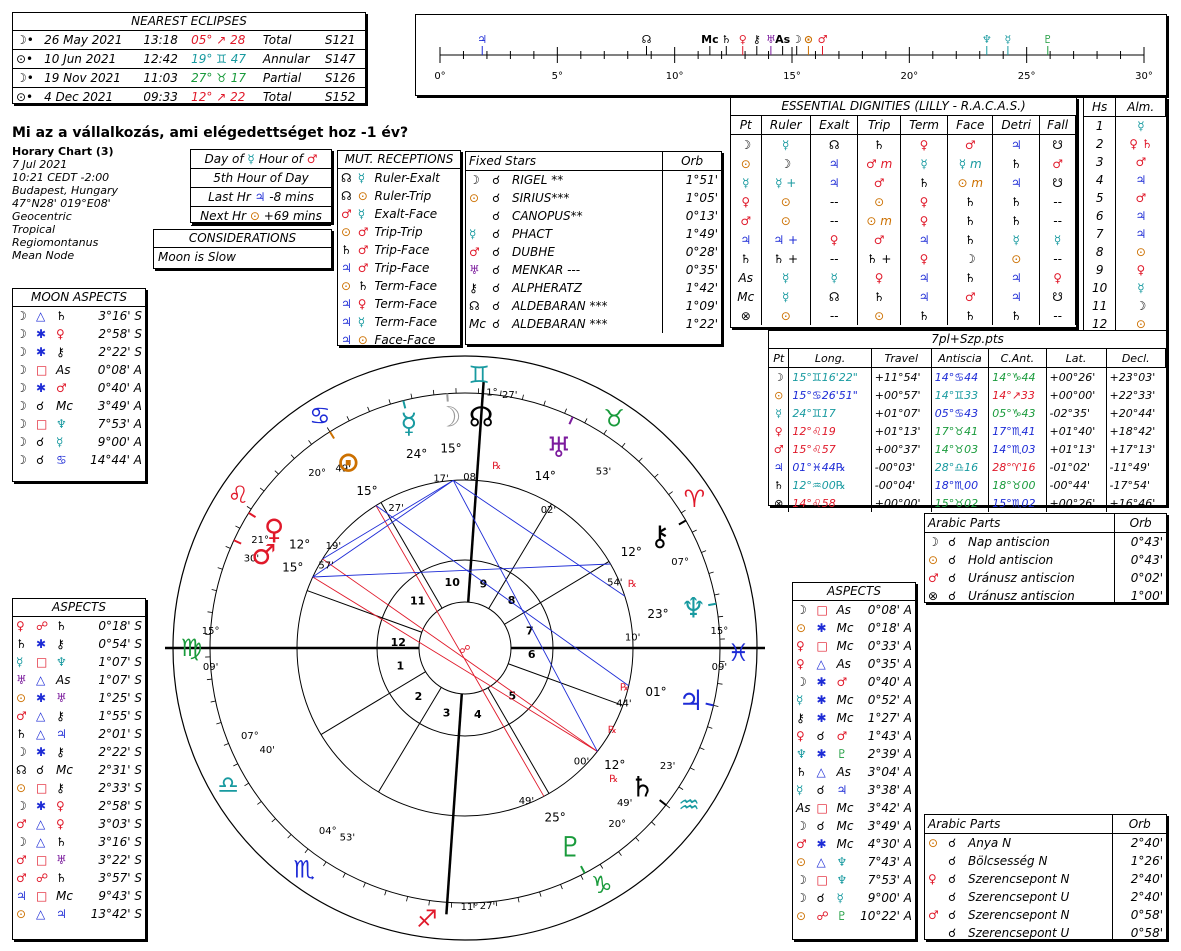 The height and width of the screenshot is (951, 1181). What do you see at coordinates (474, 180) in the screenshot?
I see `fixed-star-planet: ☽` at bounding box center [474, 180].